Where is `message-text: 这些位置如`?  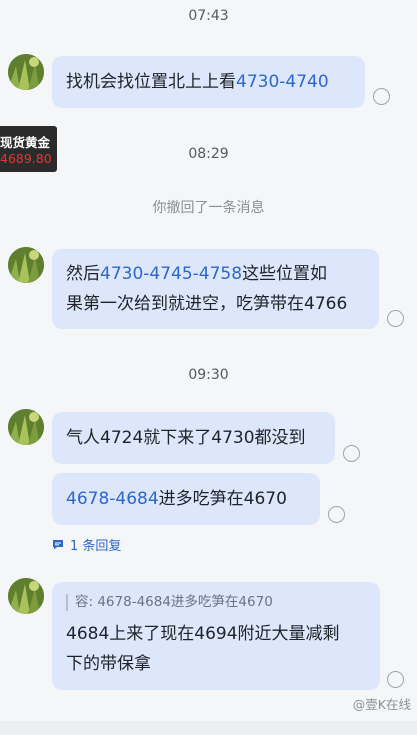
message-text: 这些位置如 is located at coordinates (285, 274).